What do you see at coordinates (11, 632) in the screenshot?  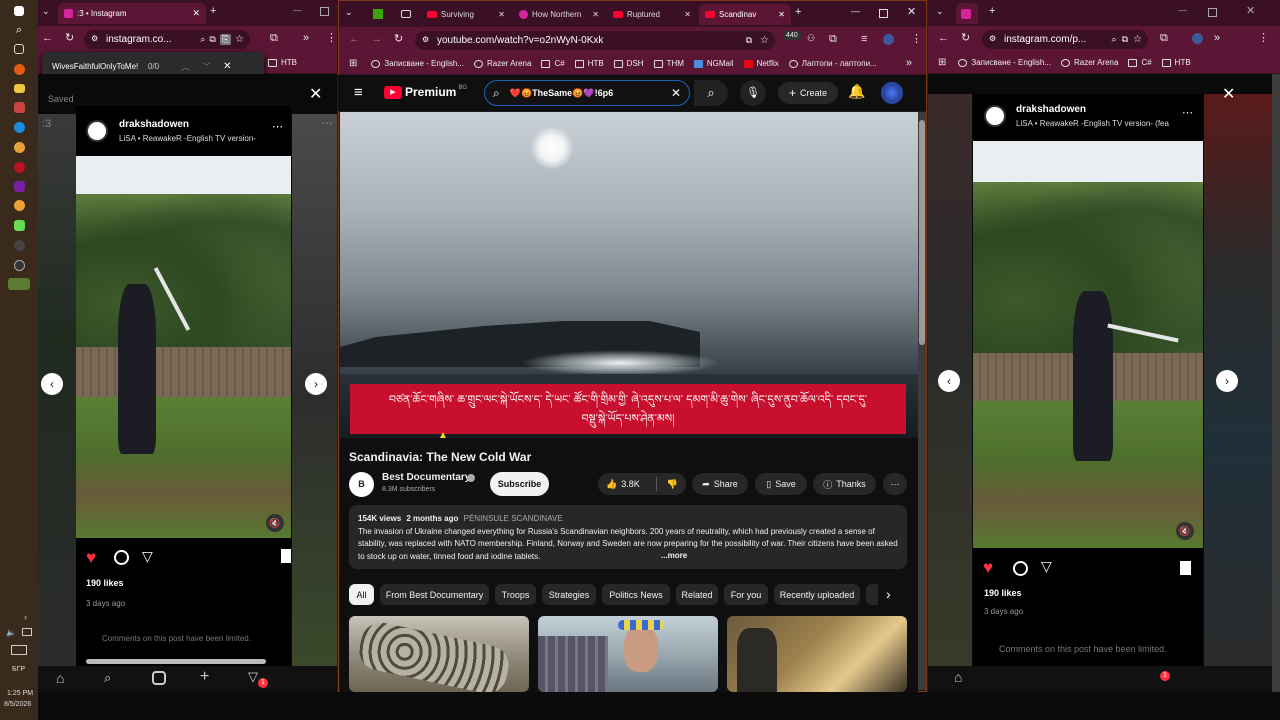 I see `volume-icon: 🔈` at bounding box center [11, 632].